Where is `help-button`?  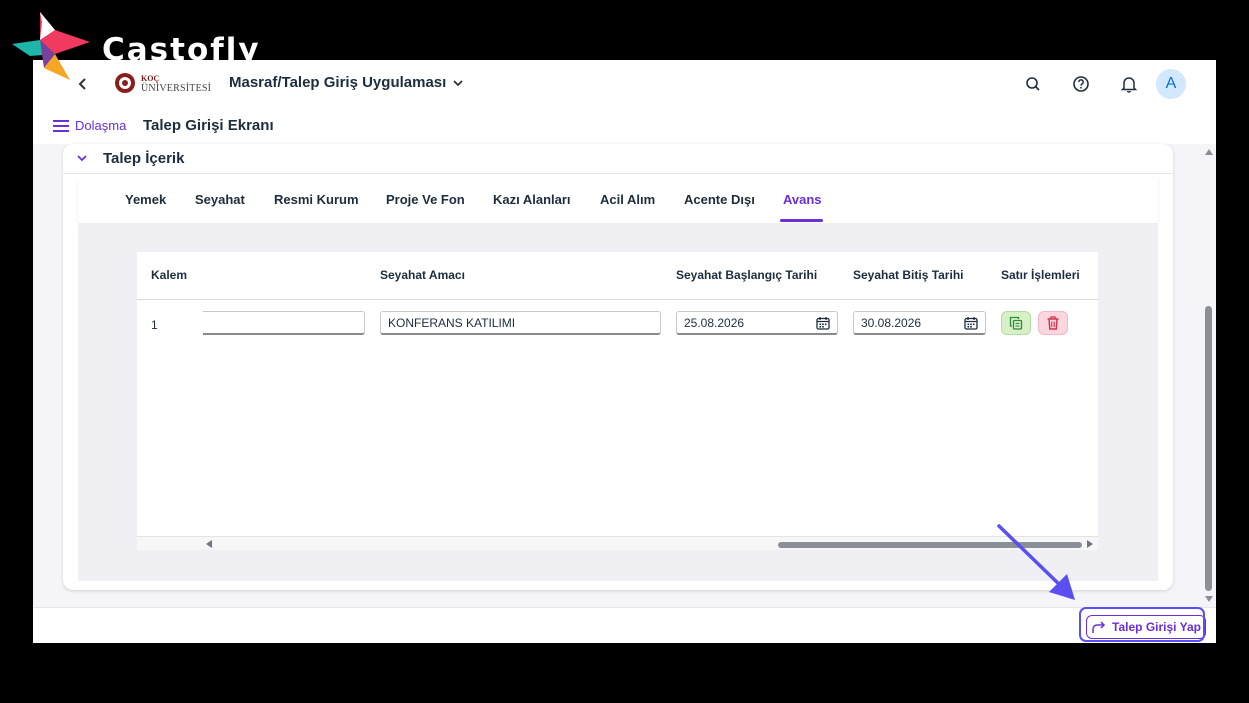 help-button is located at coordinates (1081, 84).